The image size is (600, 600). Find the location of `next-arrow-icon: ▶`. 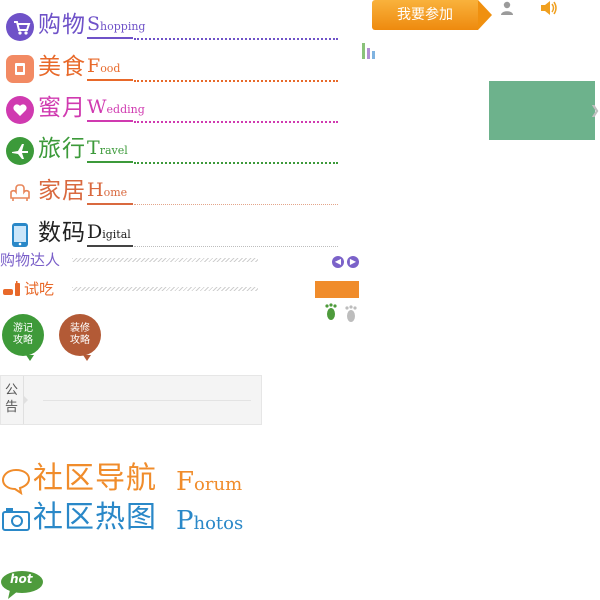

next-arrow-icon: ▶ is located at coordinates (353, 262).